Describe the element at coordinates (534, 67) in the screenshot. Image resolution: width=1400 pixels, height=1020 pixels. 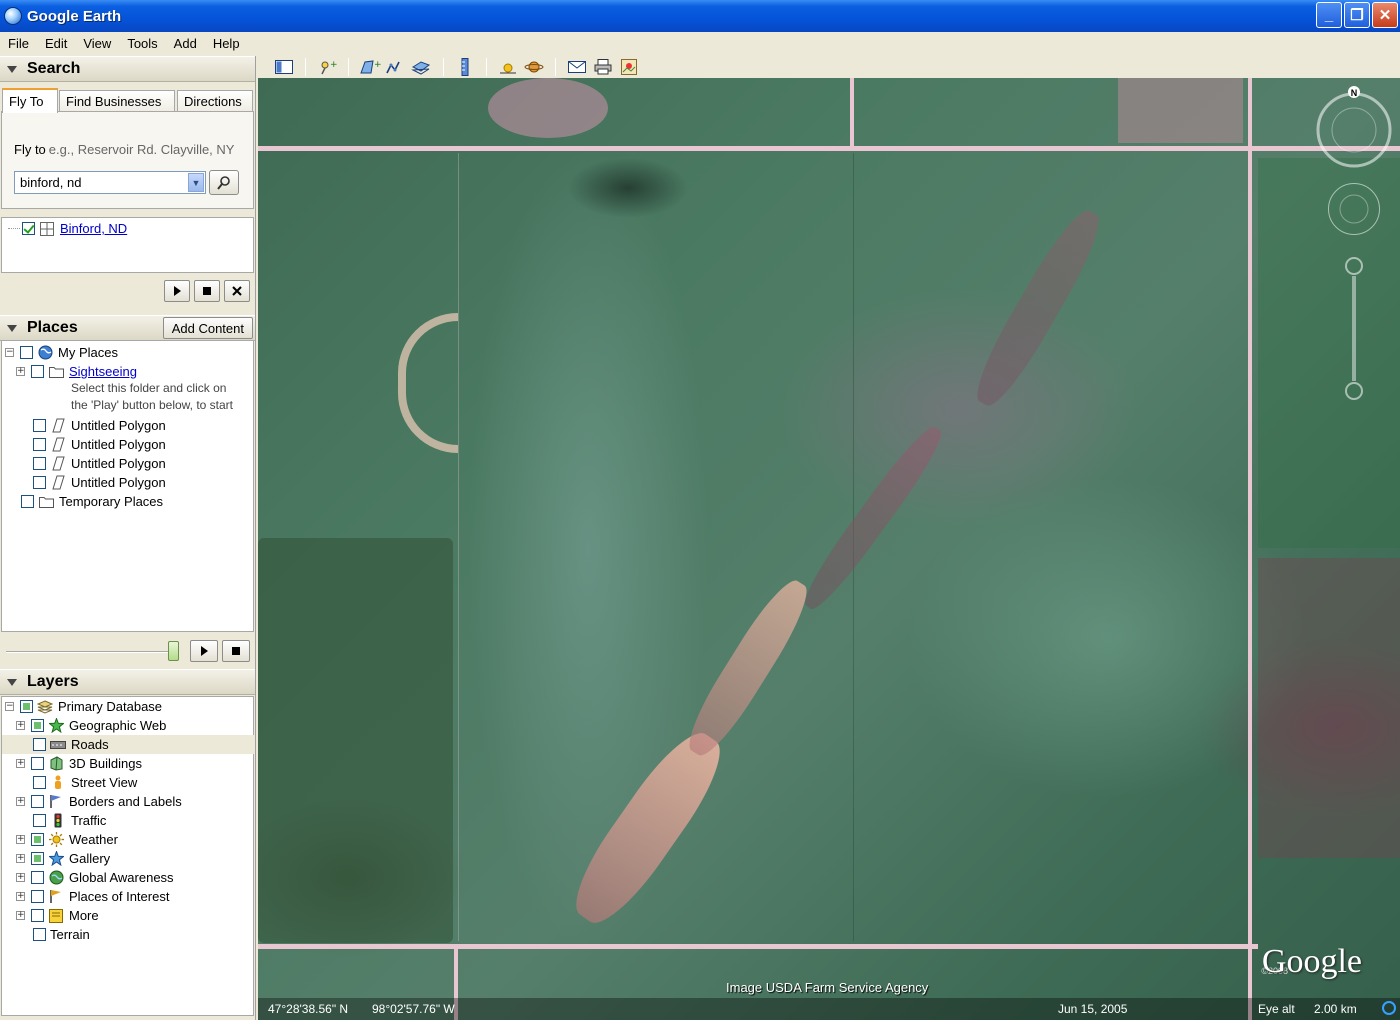
I see `sky-planets-button` at that location.